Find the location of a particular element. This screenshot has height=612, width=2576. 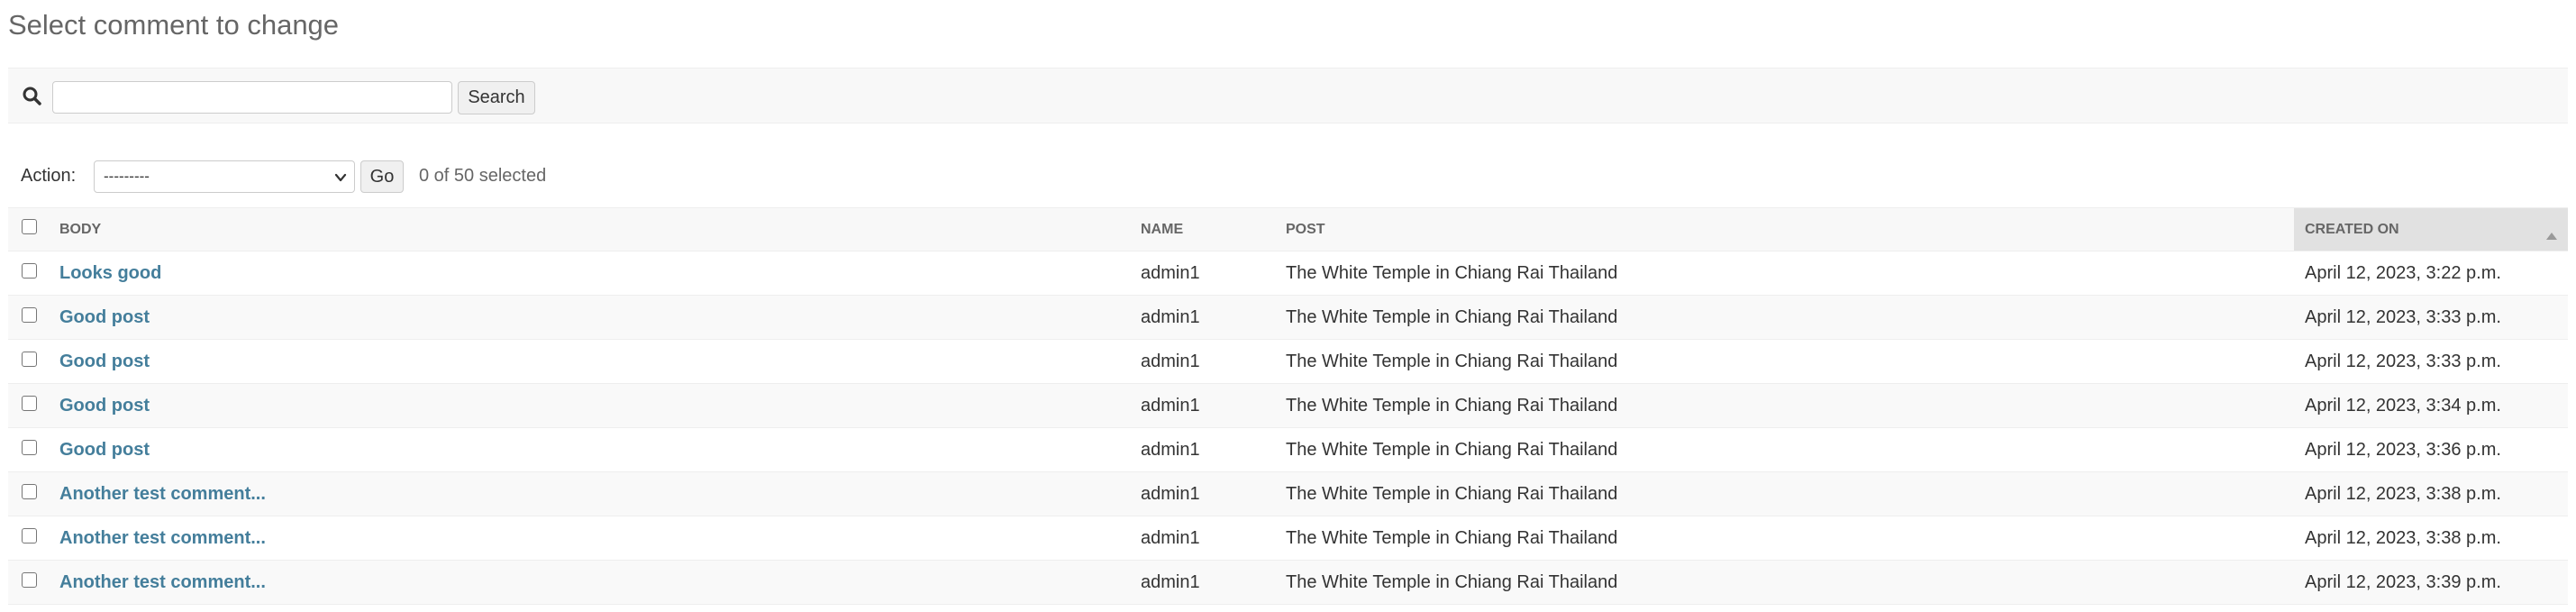

column-header-created-on-label: Created on is located at coordinates (2352, 229).